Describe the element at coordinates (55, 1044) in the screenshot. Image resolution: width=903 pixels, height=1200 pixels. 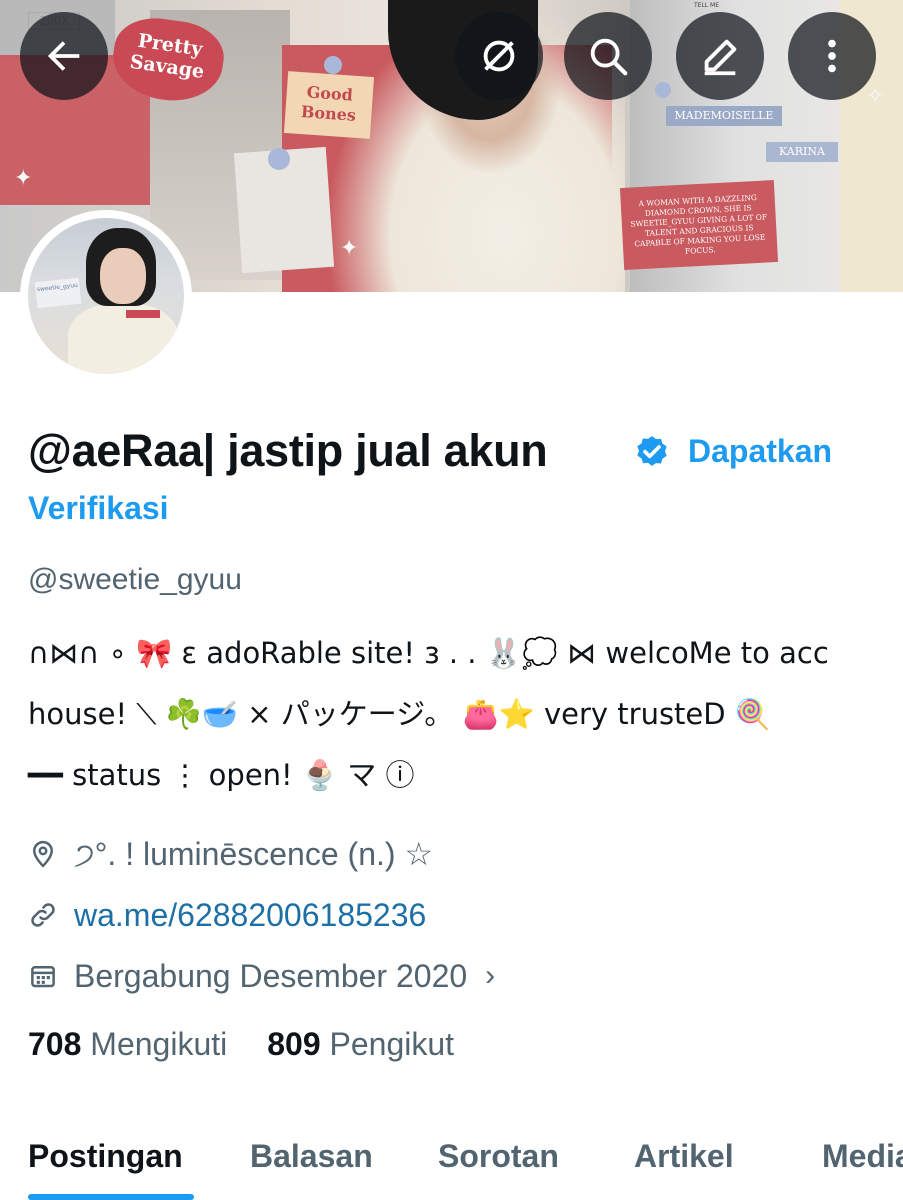
I see `following-count: 708` at that location.